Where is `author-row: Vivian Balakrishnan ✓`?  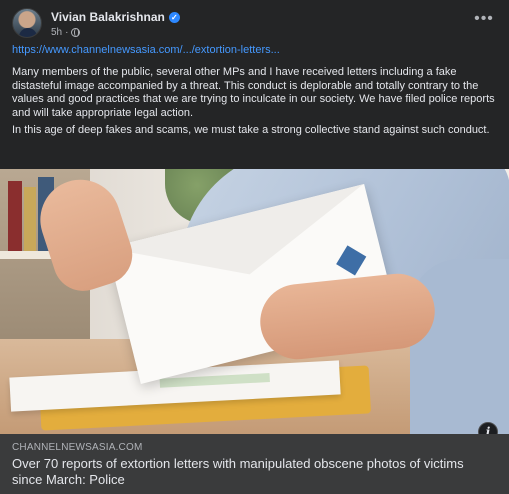 author-row: Vivian Balakrishnan ✓ is located at coordinates (115, 17).